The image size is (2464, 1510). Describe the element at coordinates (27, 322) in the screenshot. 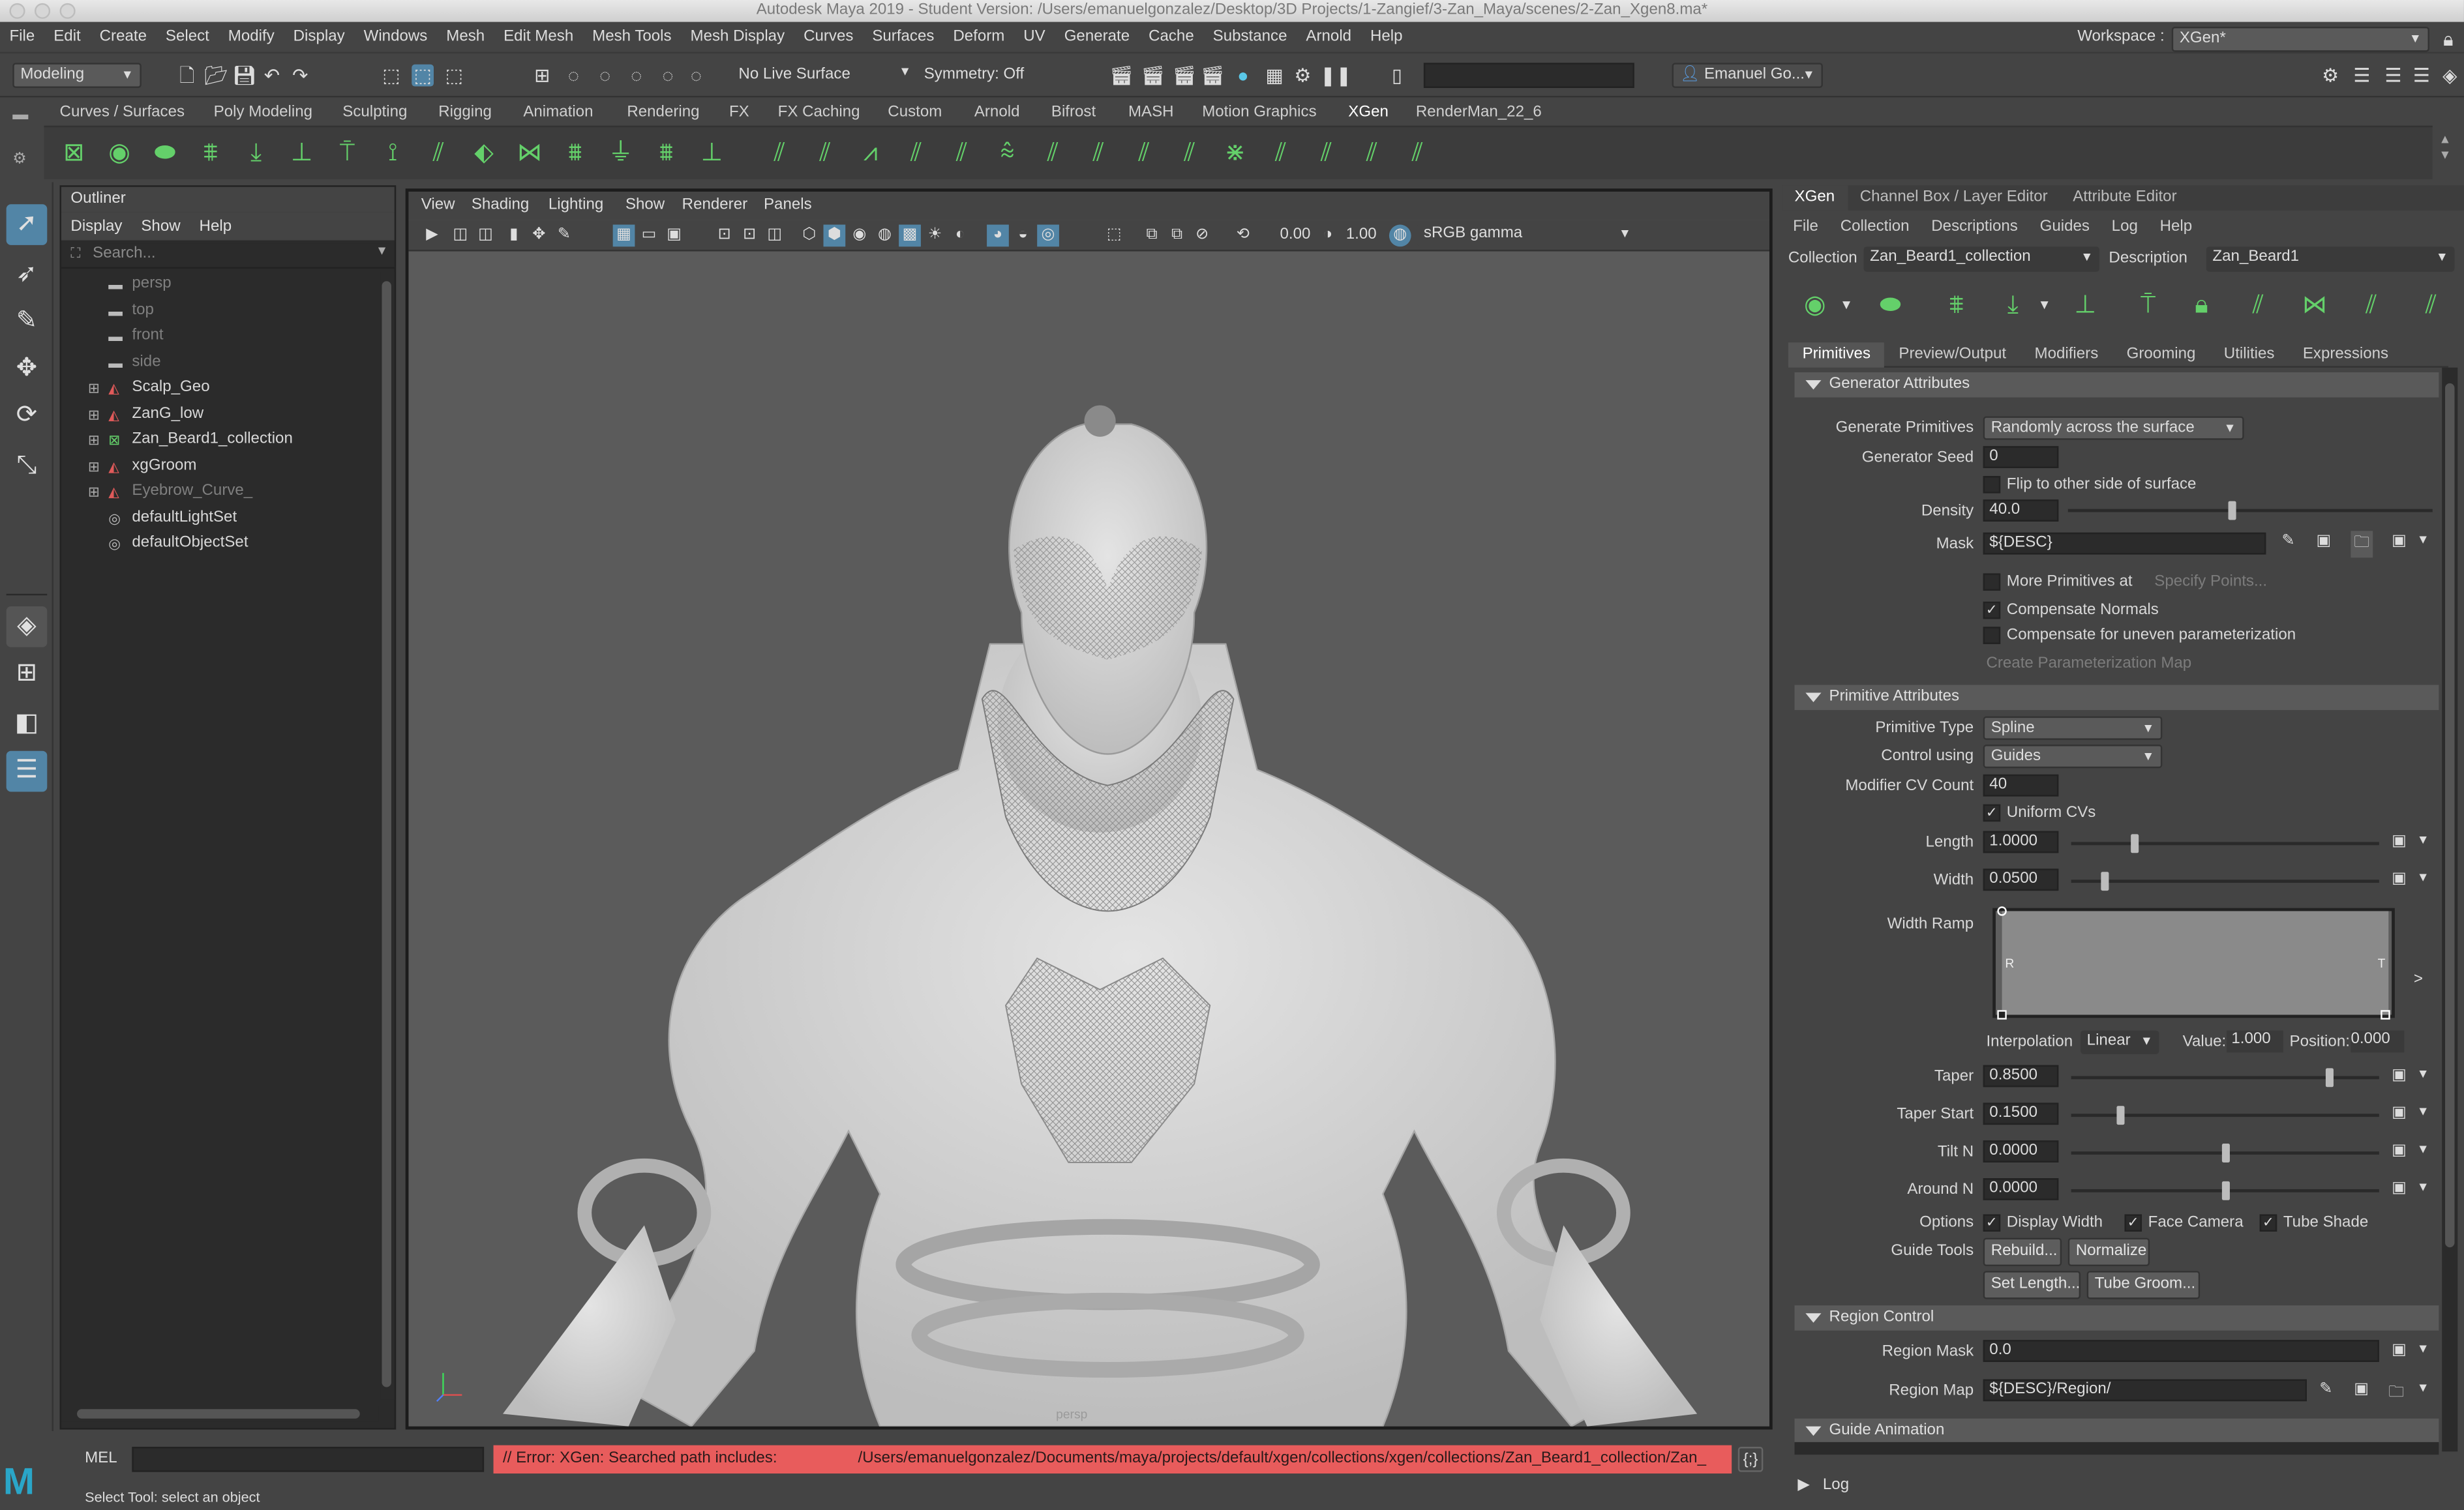

I see `paint-select-tool-icon: ✎` at that location.